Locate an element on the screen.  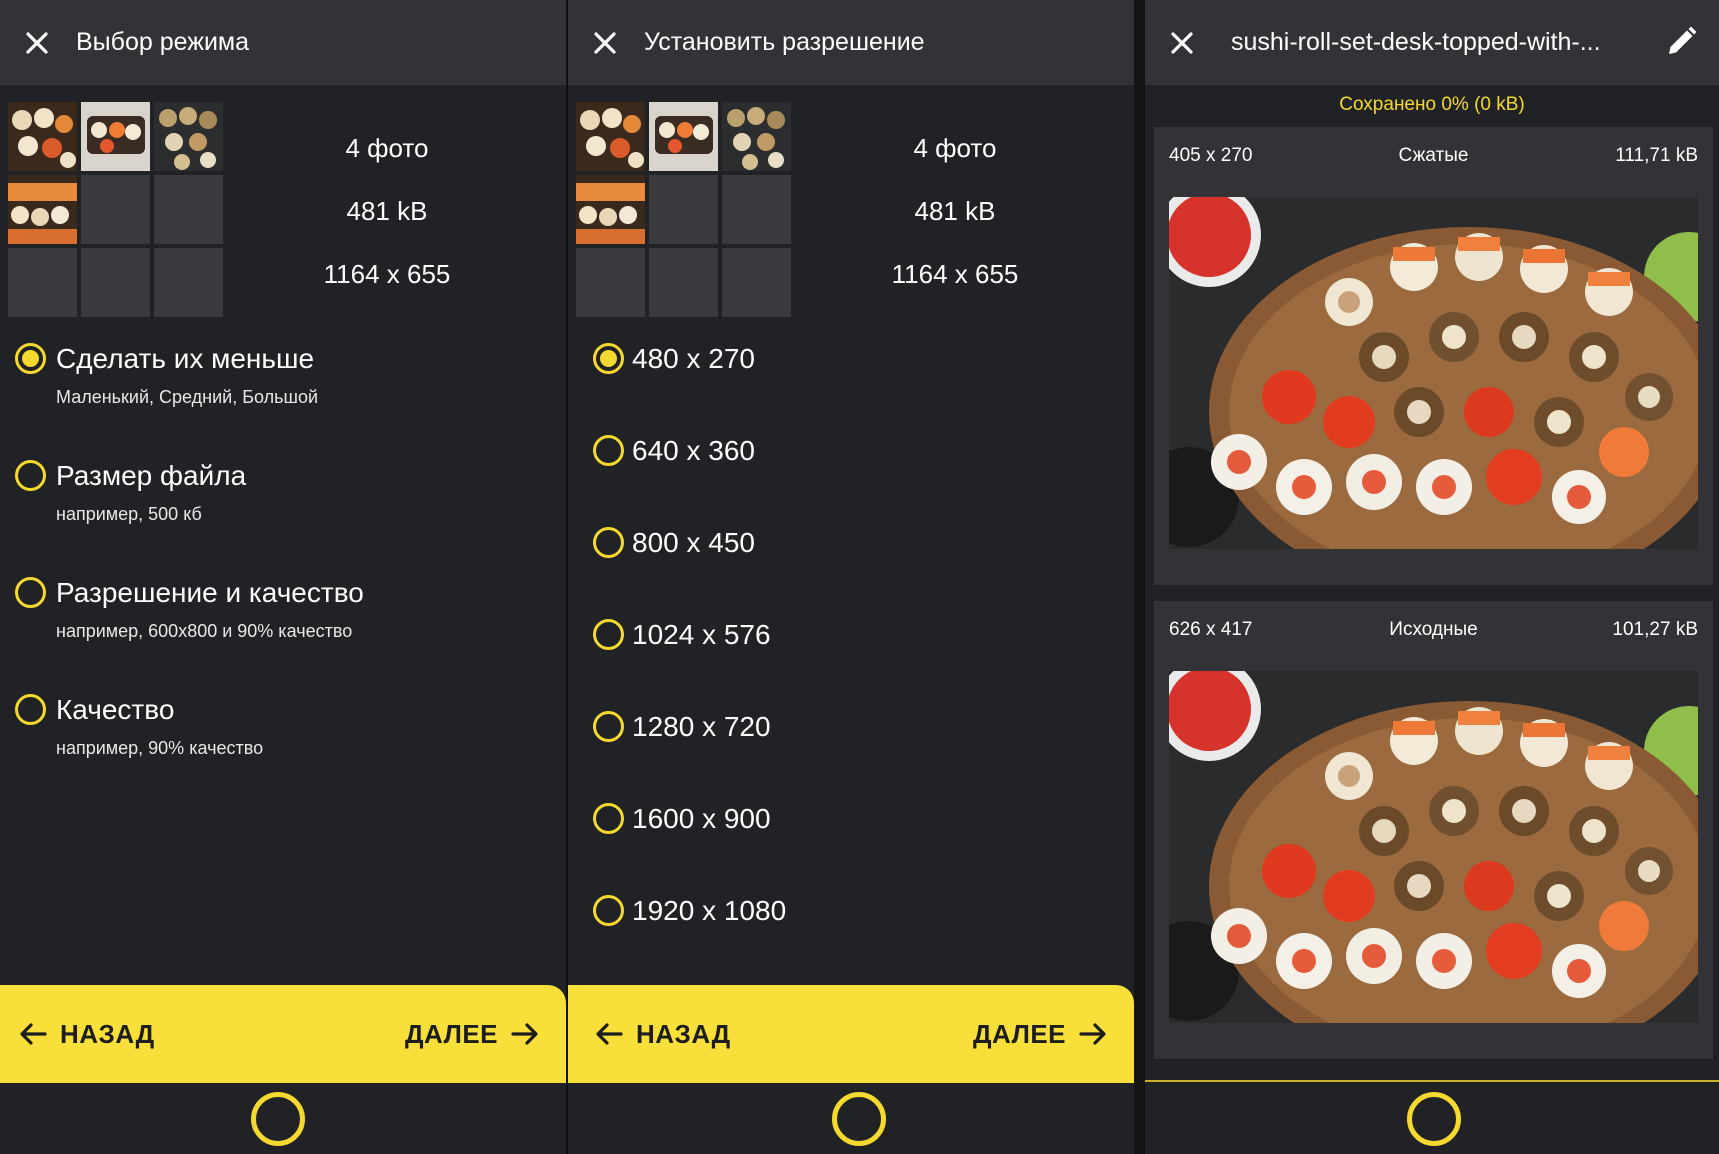
resolution-label: 1024 x 576 is located at coordinates (701, 634).